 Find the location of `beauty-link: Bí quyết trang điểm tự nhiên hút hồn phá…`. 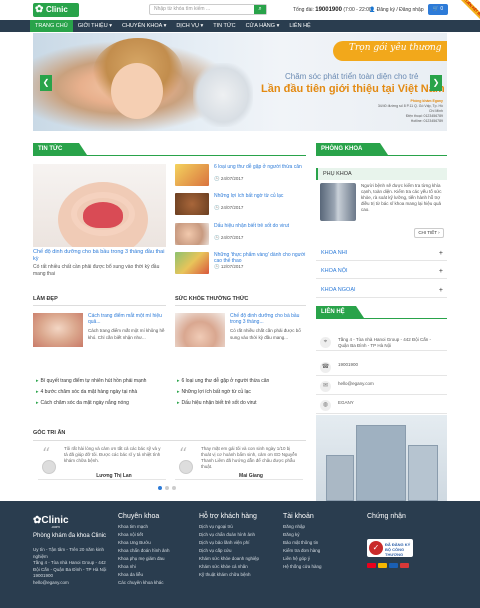

beauty-link: Bí quyết trang điểm tự nhiên hút hồn phá… is located at coordinates (91, 381).